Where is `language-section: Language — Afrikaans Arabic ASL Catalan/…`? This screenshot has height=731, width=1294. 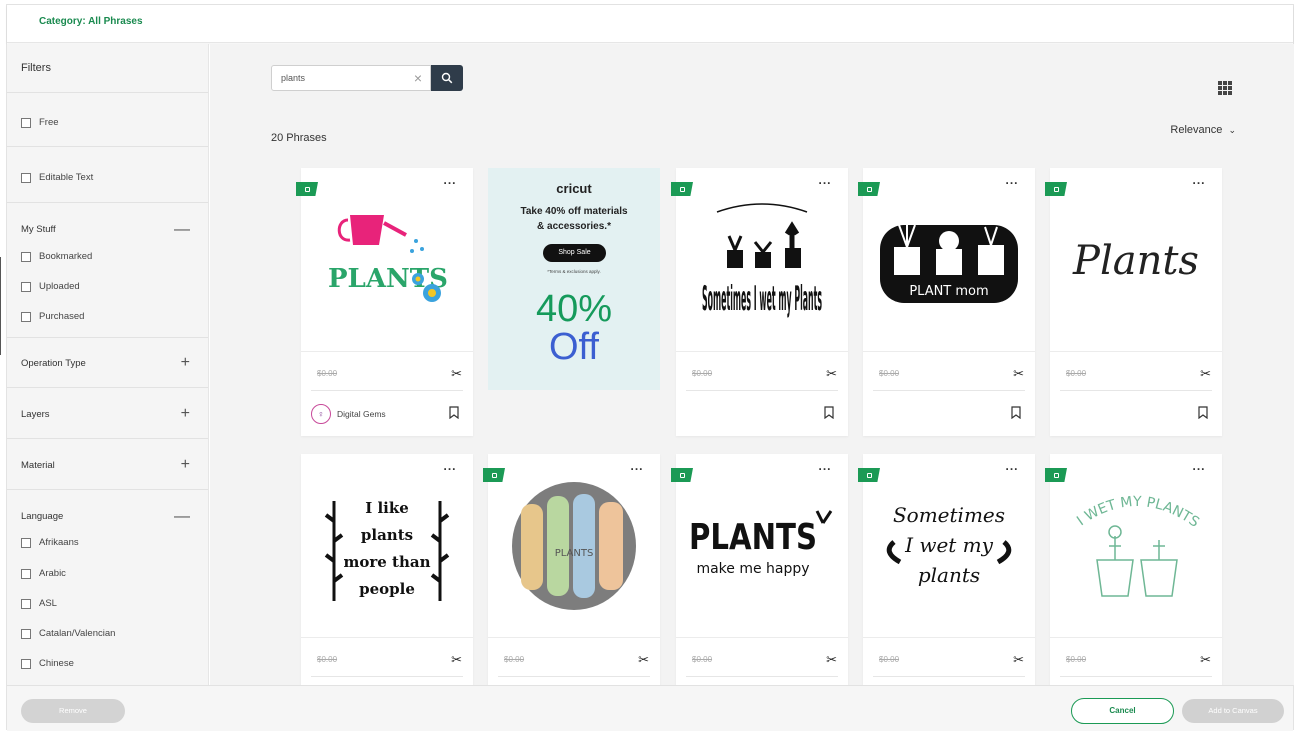
language-section: Language — Afrikaans Arabic ASL Catalan/… is located at coordinates (107, 587).